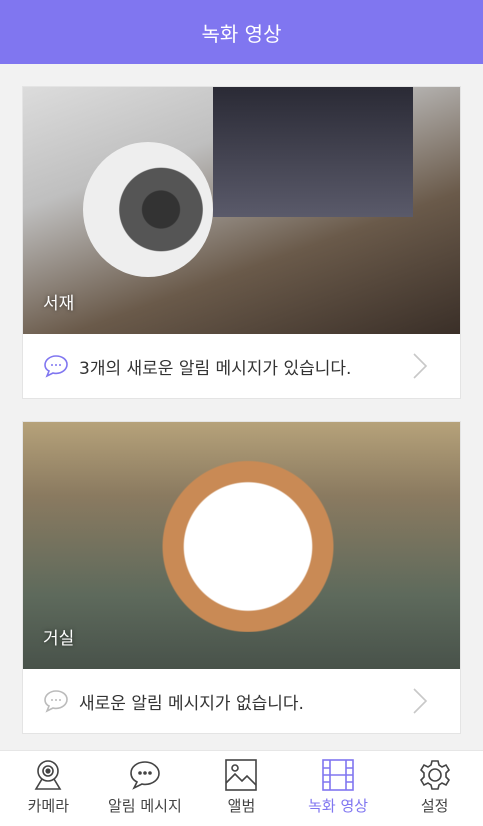  I want to click on tab-notifications: 알림 메시지, so click(145, 788).